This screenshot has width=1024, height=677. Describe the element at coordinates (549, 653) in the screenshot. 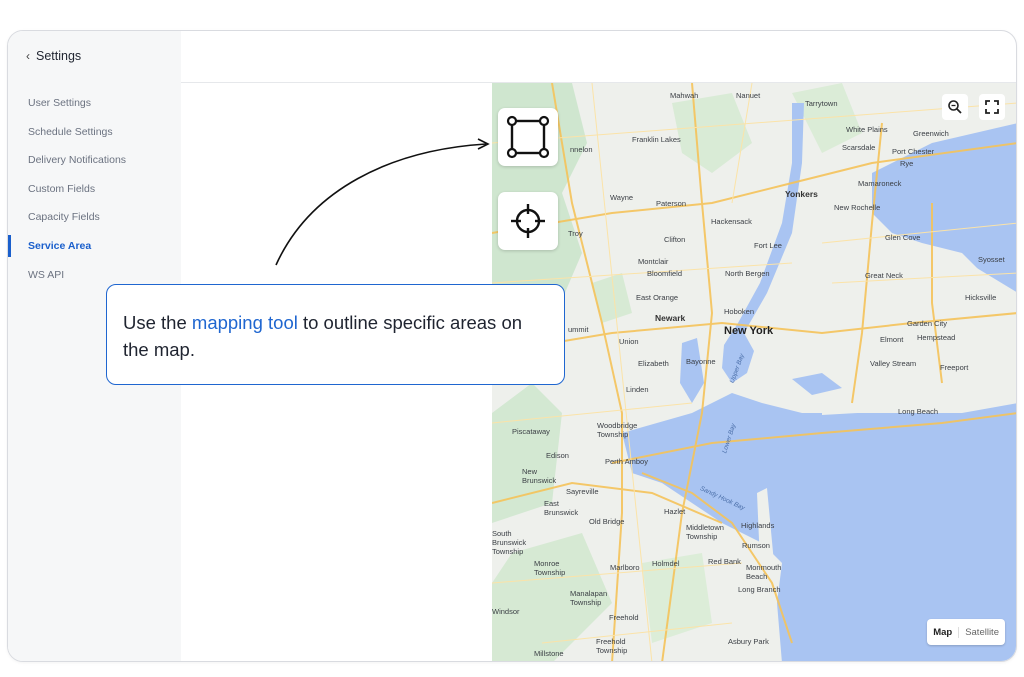

I see `map-label: Millstone` at that location.